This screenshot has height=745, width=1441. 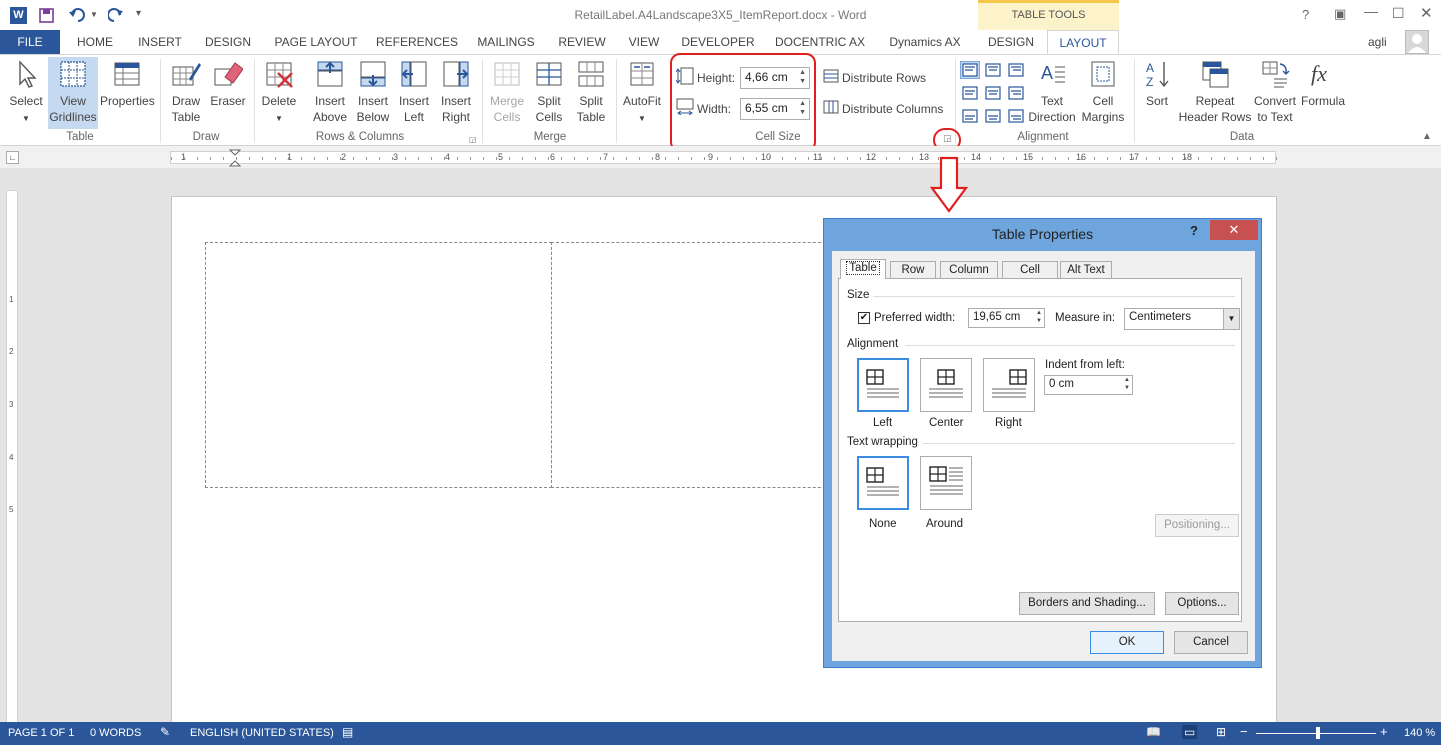 What do you see at coordinates (1371, 11) in the screenshot?
I see `minimize-icon: —` at bounding box center [1371, 11].